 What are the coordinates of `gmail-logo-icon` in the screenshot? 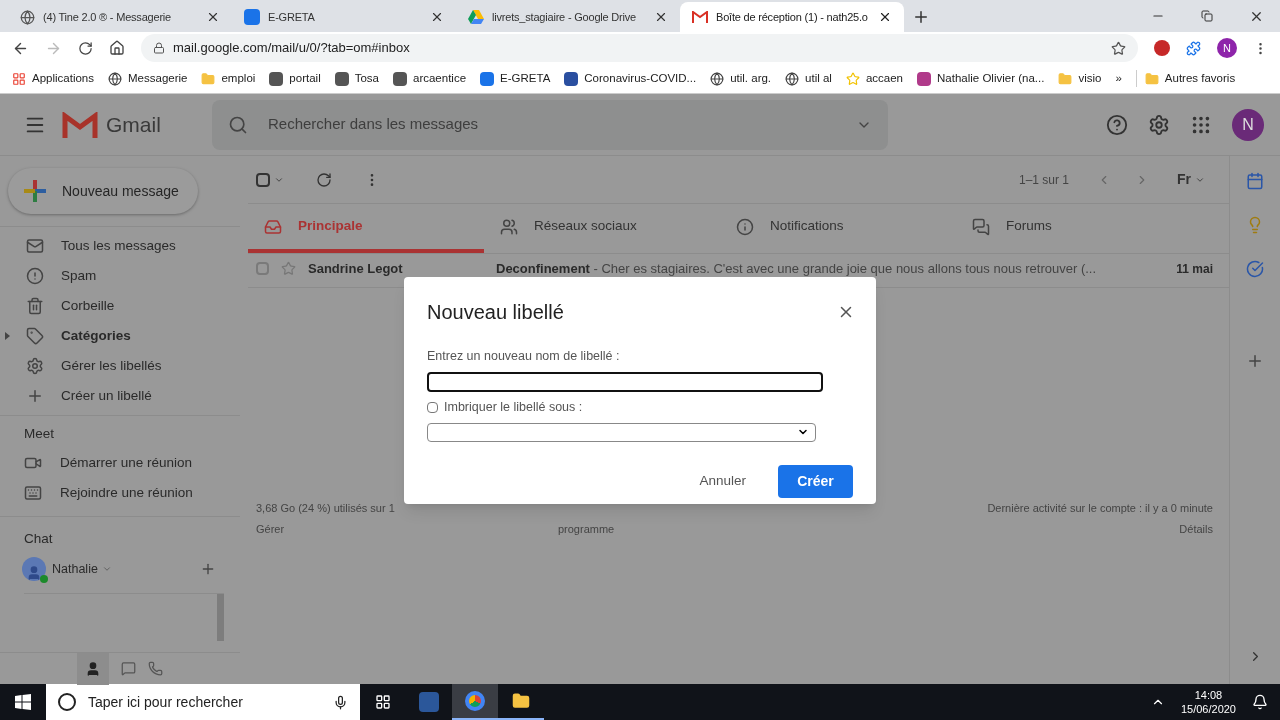 It's located at (80, 124).